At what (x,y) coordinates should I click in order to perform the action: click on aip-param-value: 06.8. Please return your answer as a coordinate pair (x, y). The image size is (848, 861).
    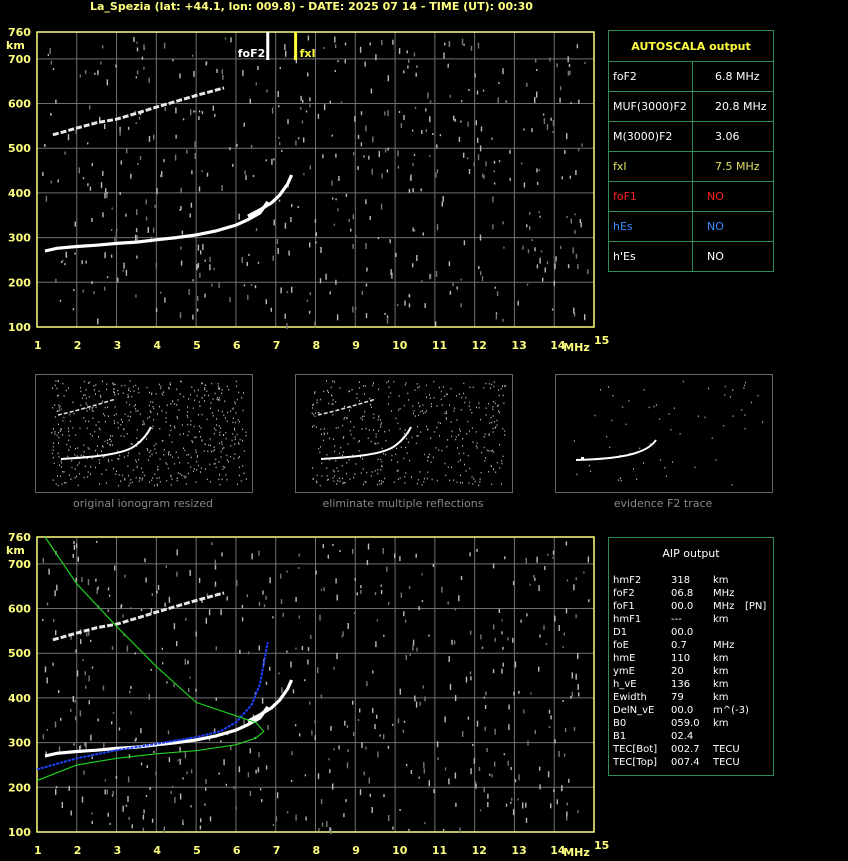
    Looking at the image, I should click on (682, 593).